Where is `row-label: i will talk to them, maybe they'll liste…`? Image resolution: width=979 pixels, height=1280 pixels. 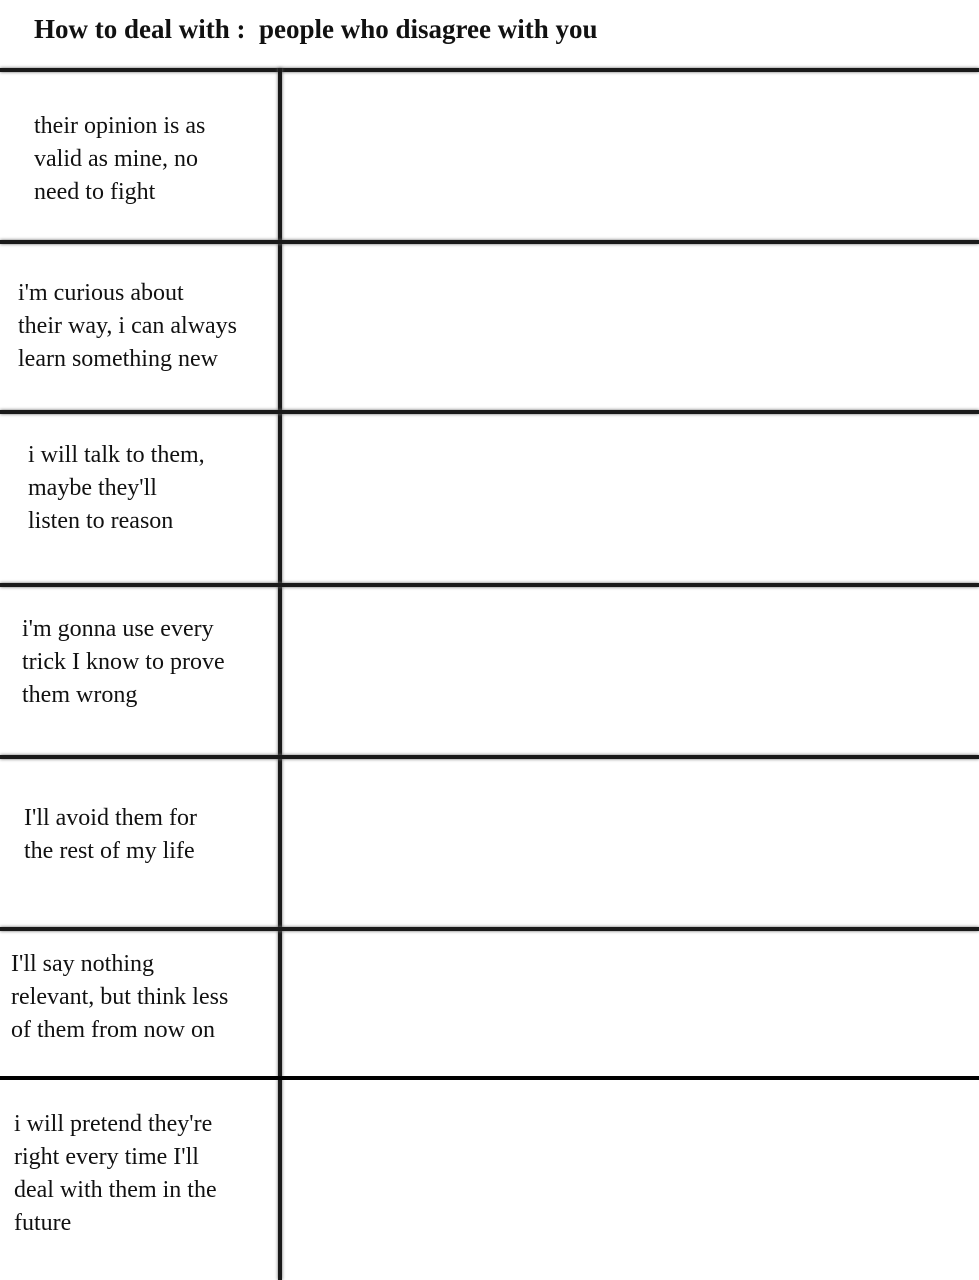
row-label: i will talk to them, maybe they'll liste… is located at coordinates (116, 488).